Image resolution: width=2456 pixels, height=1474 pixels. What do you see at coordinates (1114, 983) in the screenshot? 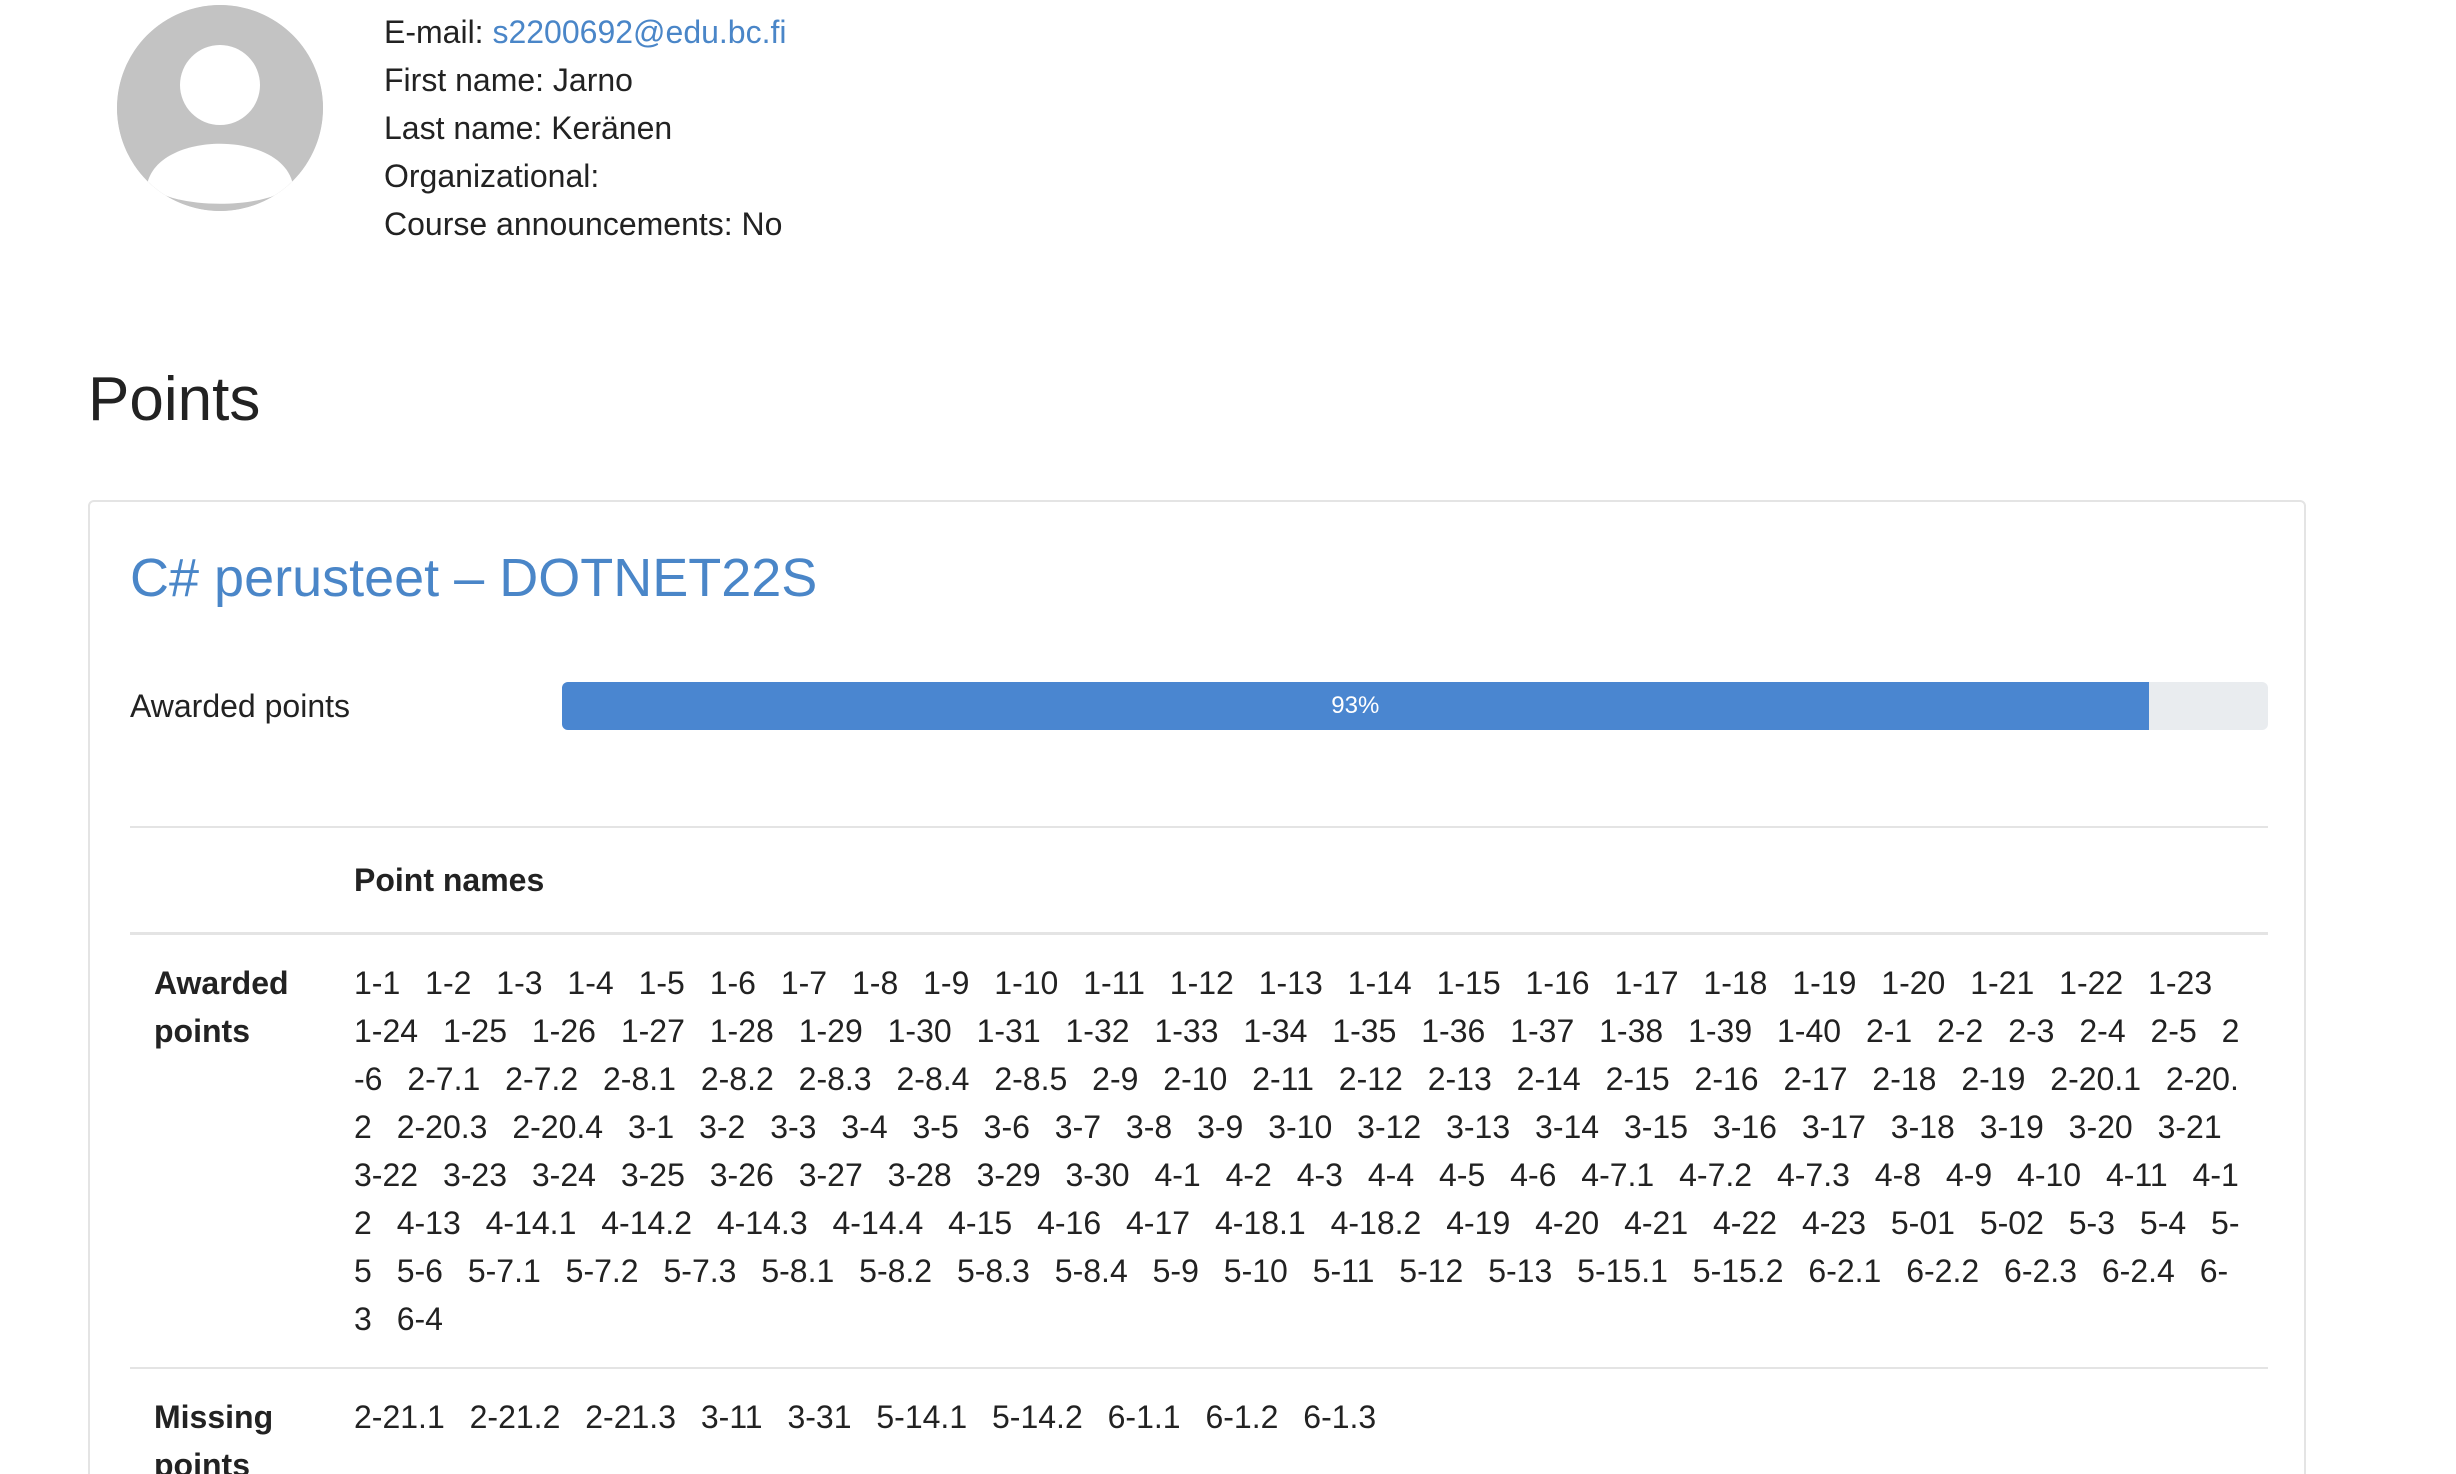
I see `awarded-point-name: 1-11` at bounding box center [1114, 983].